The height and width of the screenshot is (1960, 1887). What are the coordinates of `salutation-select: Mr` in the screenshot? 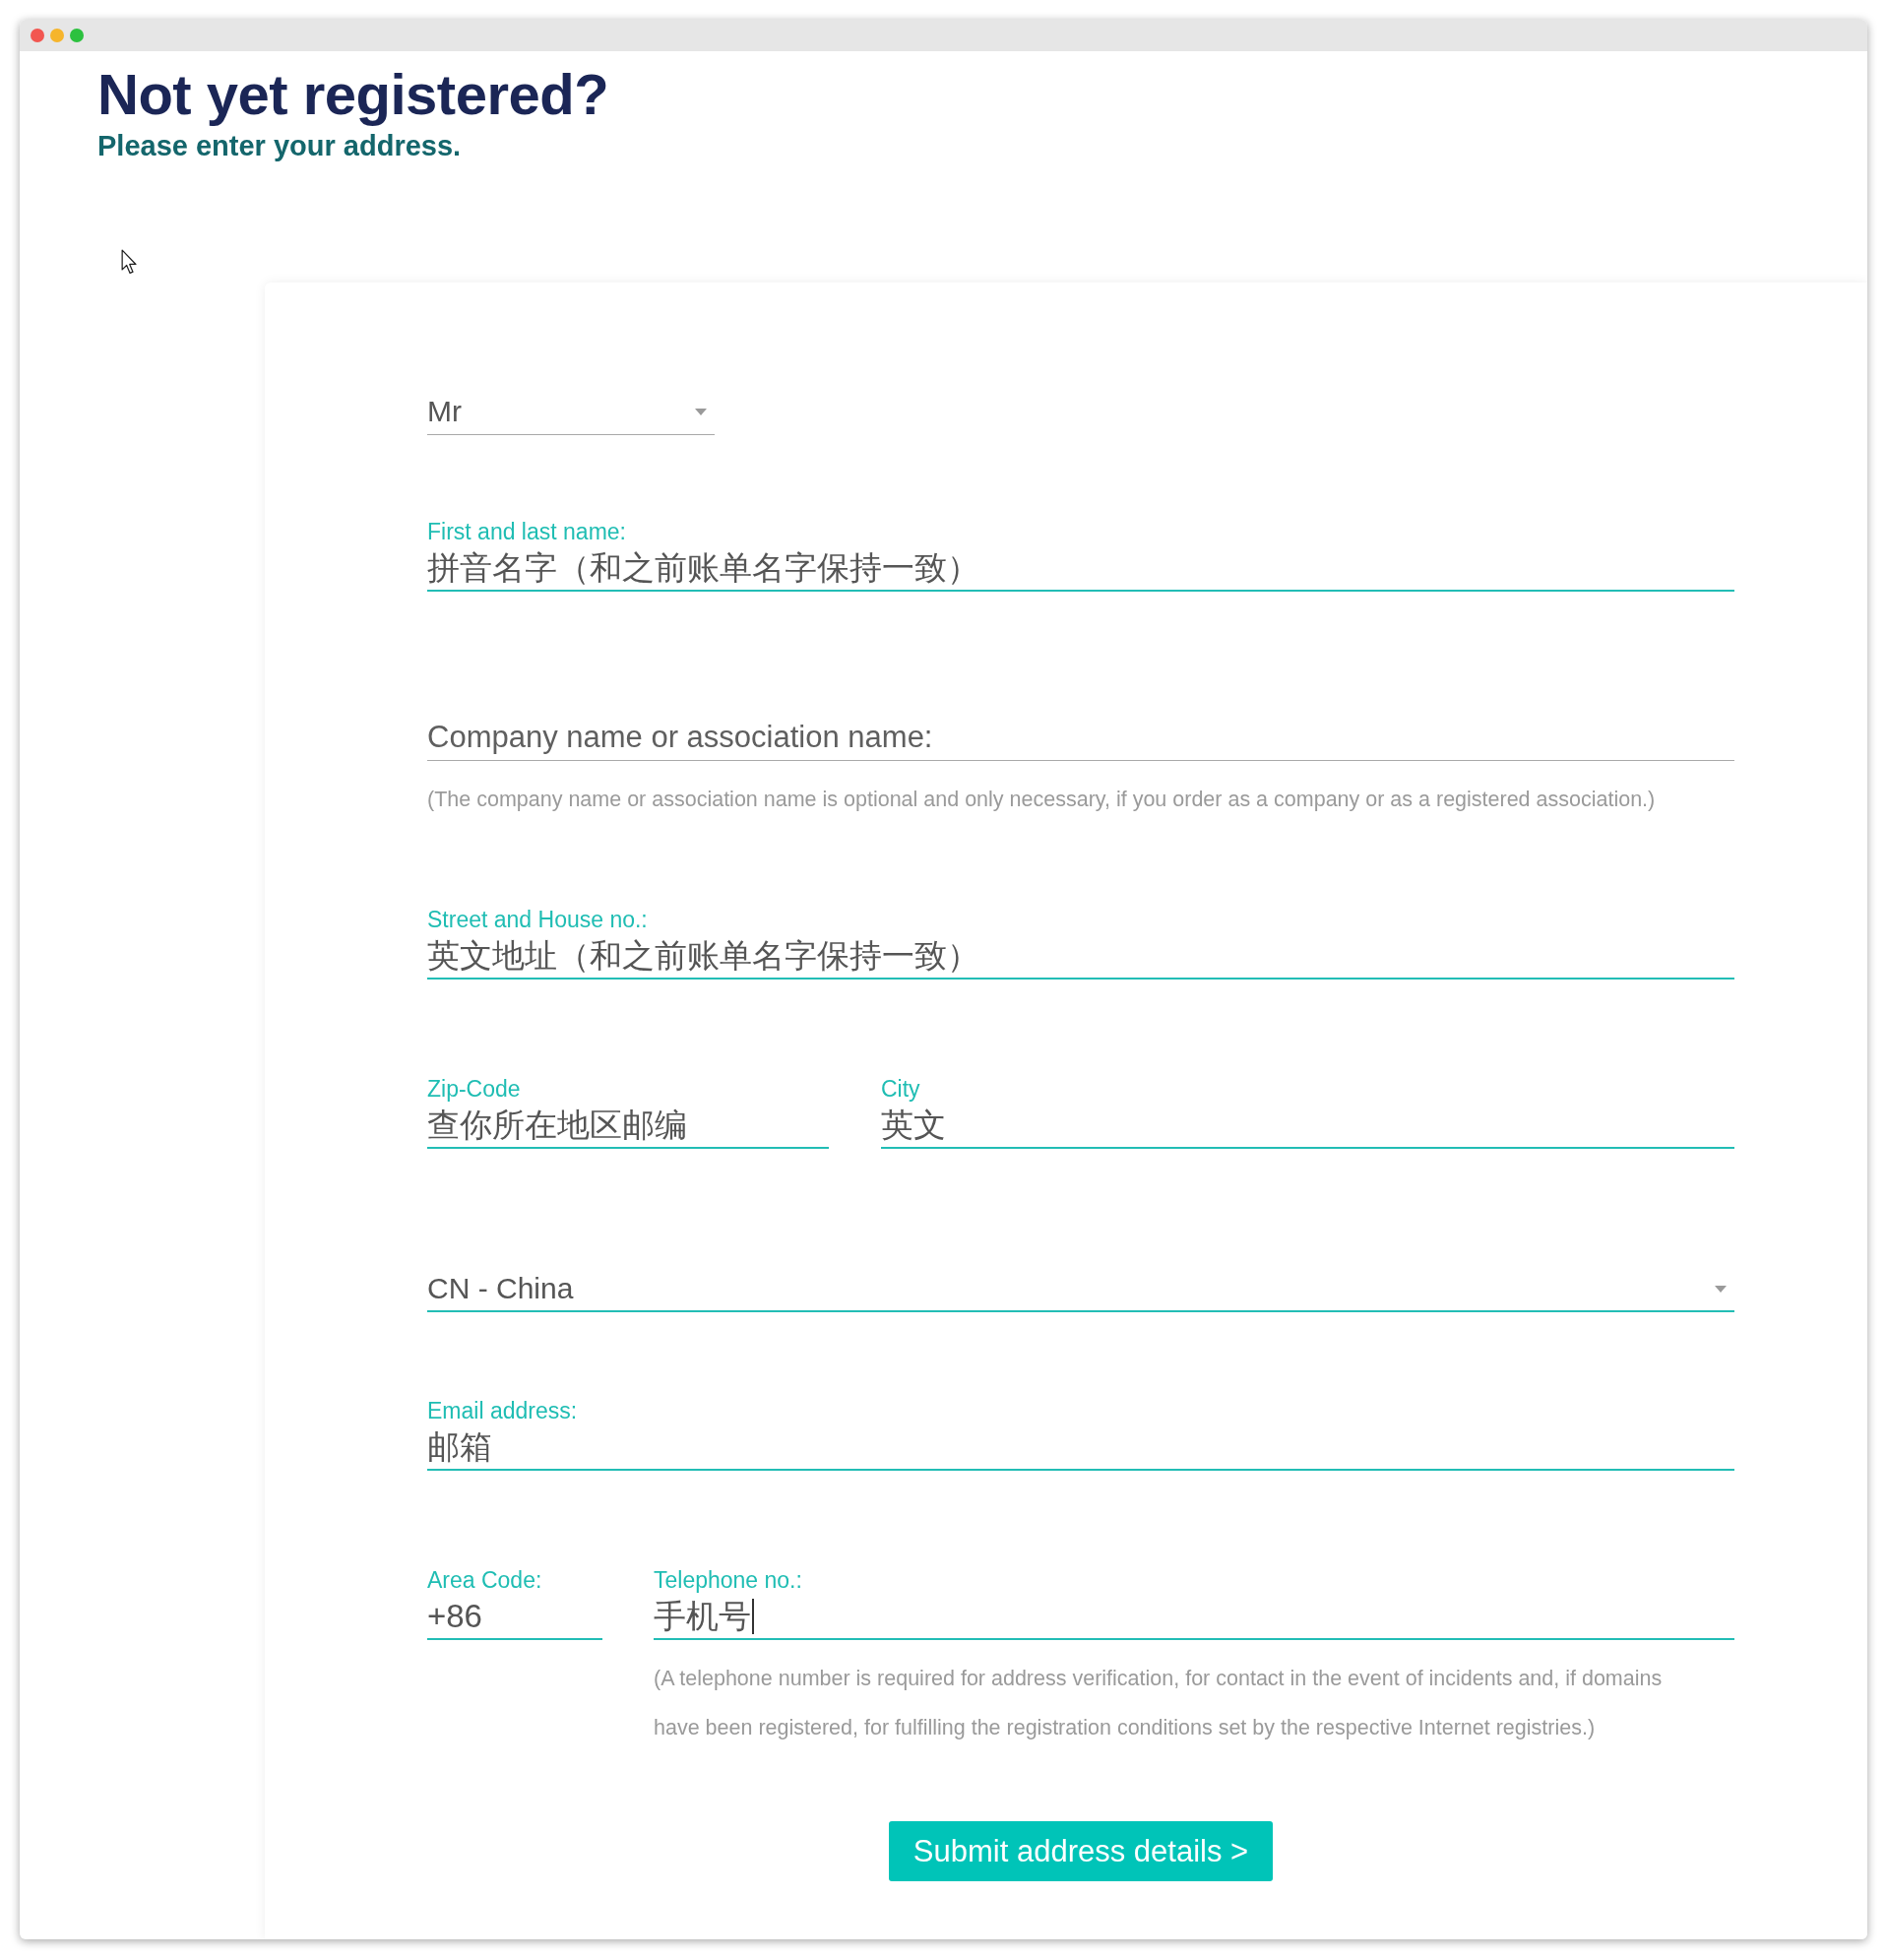 It's located at (571, 412).